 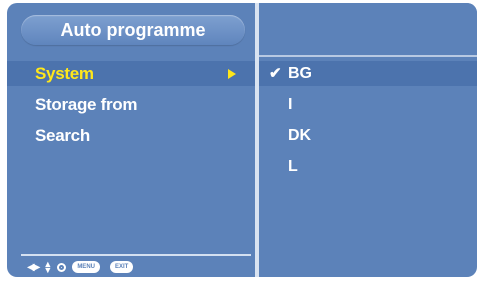 I want to click on menu-title: Auto programme, so click(x=133, y=30).